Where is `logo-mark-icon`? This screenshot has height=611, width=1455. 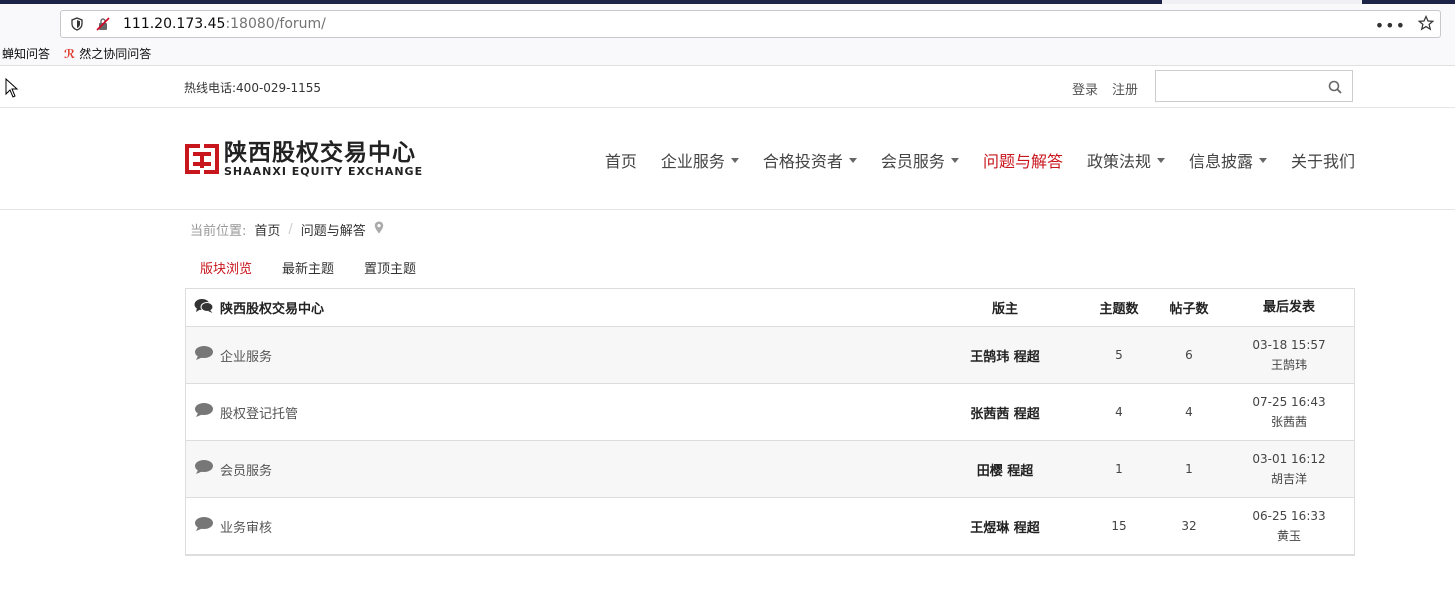 logo-mark-icon is located at coordinates (202, 160).